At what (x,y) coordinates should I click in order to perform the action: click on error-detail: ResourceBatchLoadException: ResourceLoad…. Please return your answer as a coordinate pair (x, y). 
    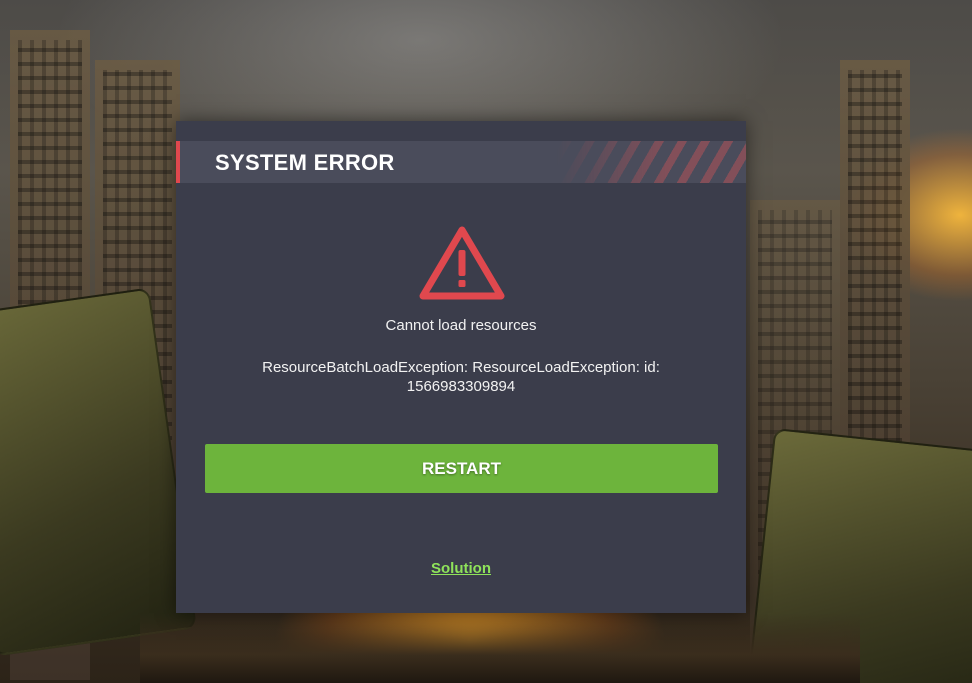
    Looking at the image, I should click on (461, 377).